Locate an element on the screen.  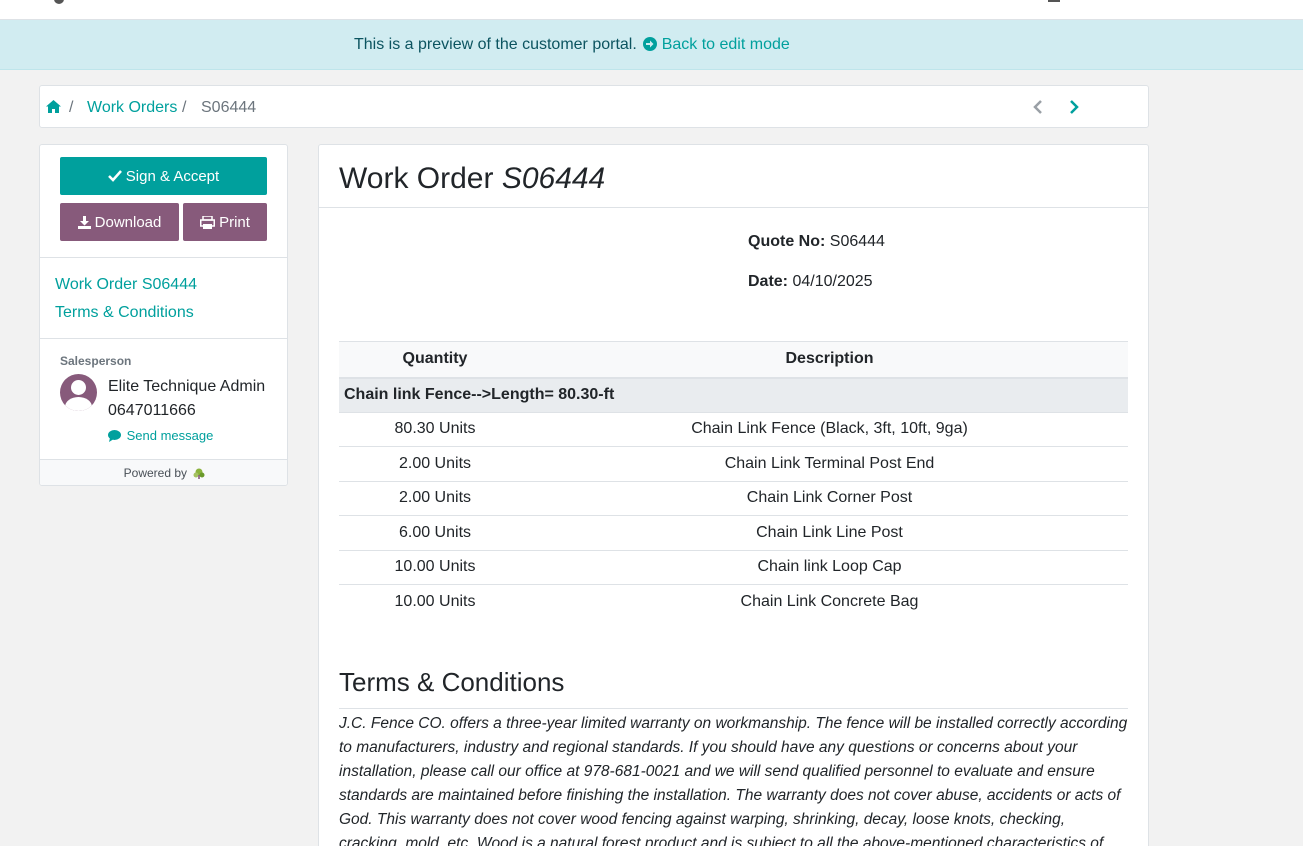
sign-accept-button: Sign & Accept is located at coordinates (163, 176).